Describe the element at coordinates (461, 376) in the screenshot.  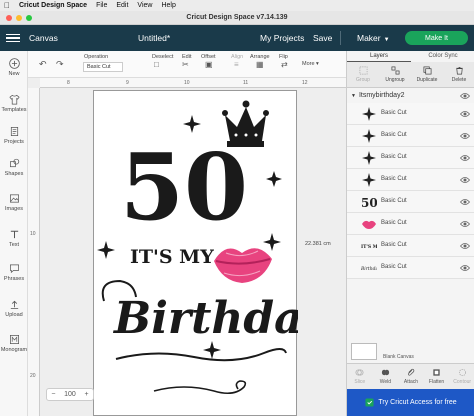
I see `contour-button: Contour` at that location.